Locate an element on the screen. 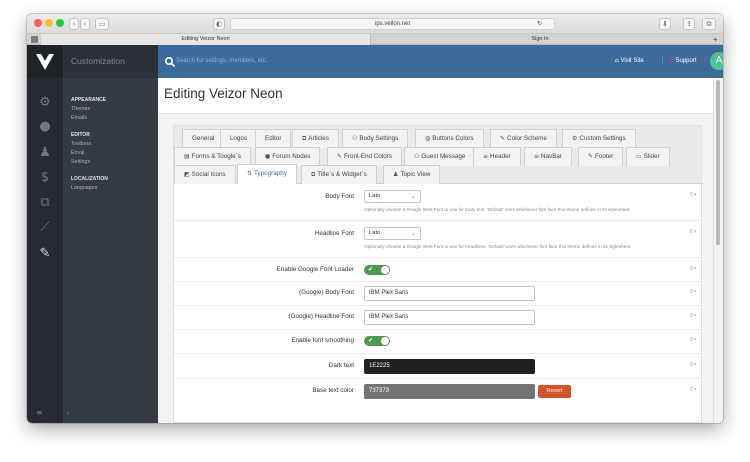 The image size is (750, 462). sort-alpha-icon: ⇅ is located at coordinates (250, 173).